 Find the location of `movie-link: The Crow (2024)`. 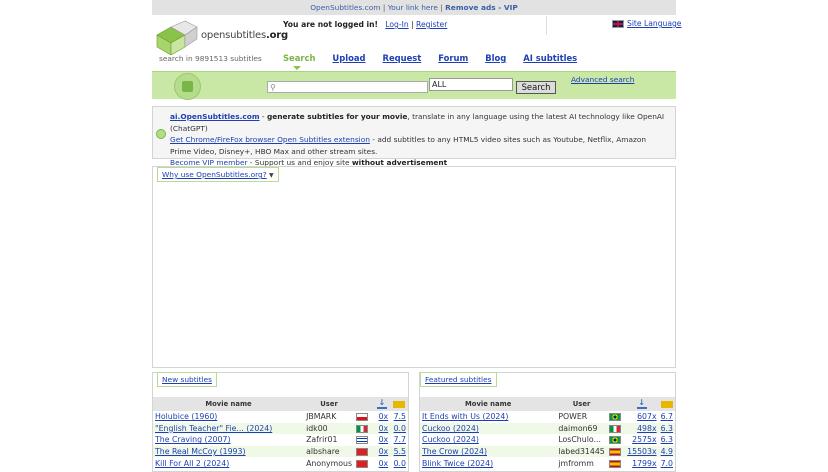

movie-link: The Crow (2024) is located at coordinates (488, 451).